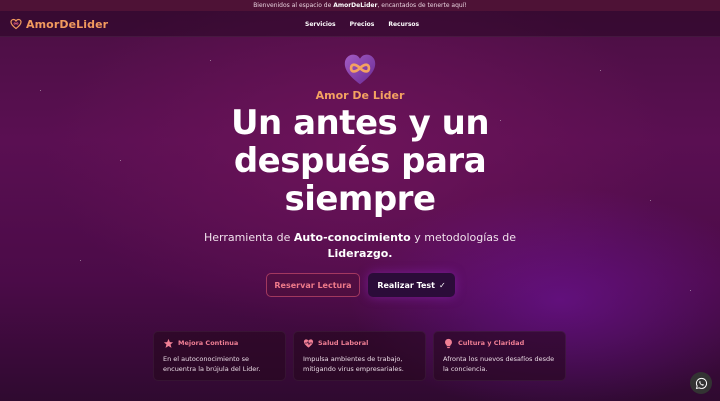 The width and height of the screenshot is (720, 401). I want to click on nav-link-precios: Precios, so click(362, 24).